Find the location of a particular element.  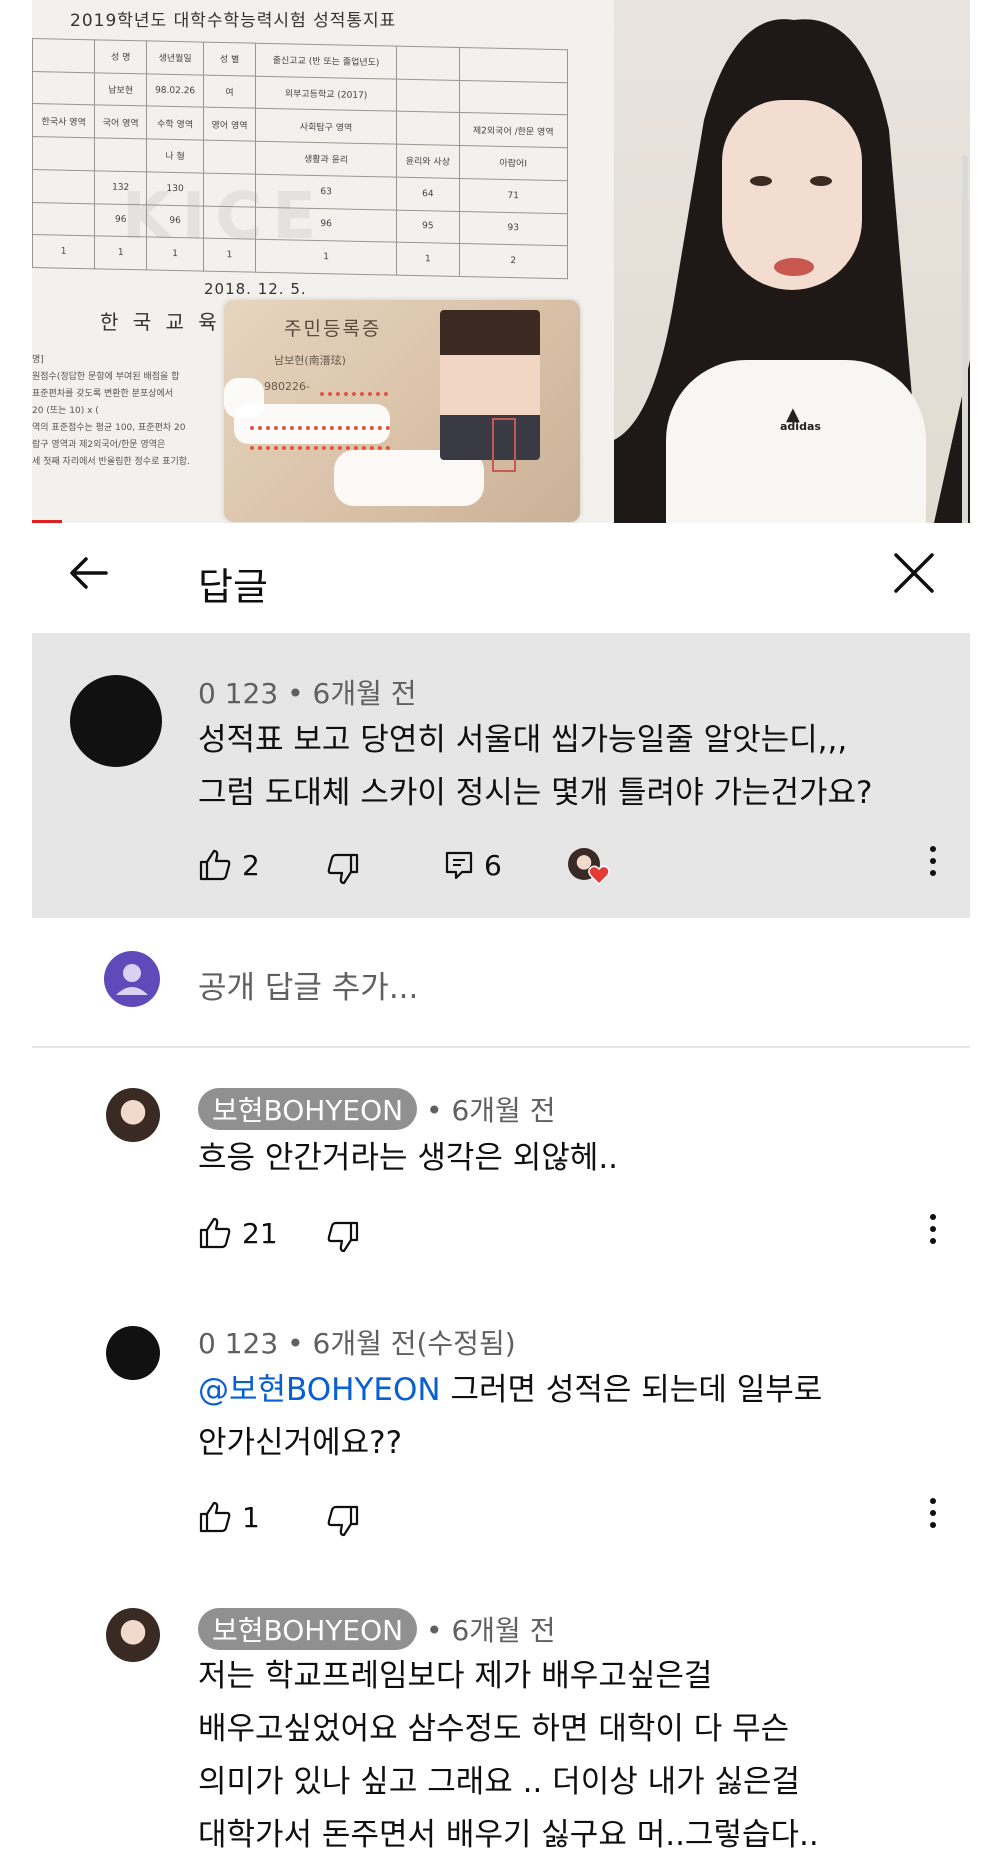

score-table-cell: 제2외국어 /한문 영역 is located at coordinates (513, 130).